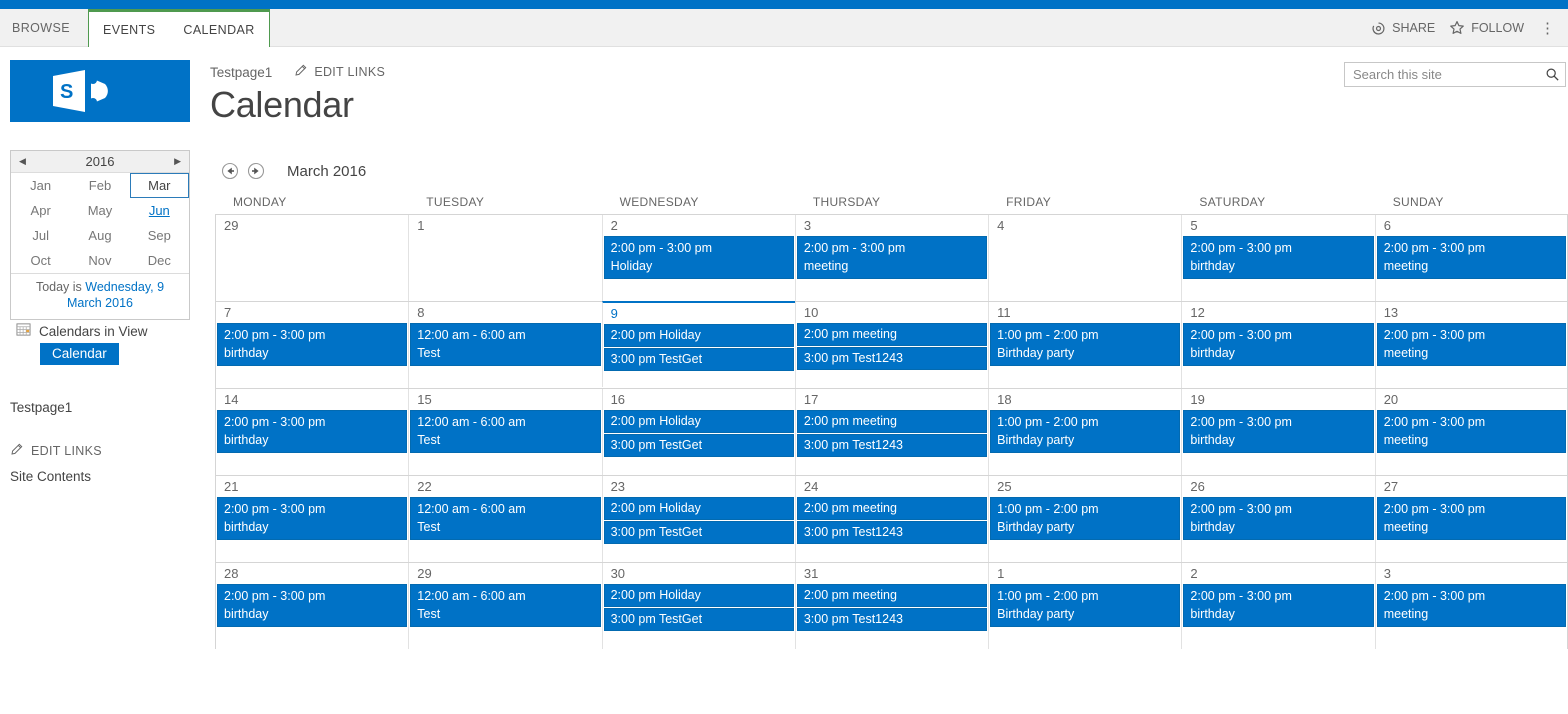  I want to click on calendar-event: 2:00 pm - 3:00 pm Holiday, so click(698, 258).